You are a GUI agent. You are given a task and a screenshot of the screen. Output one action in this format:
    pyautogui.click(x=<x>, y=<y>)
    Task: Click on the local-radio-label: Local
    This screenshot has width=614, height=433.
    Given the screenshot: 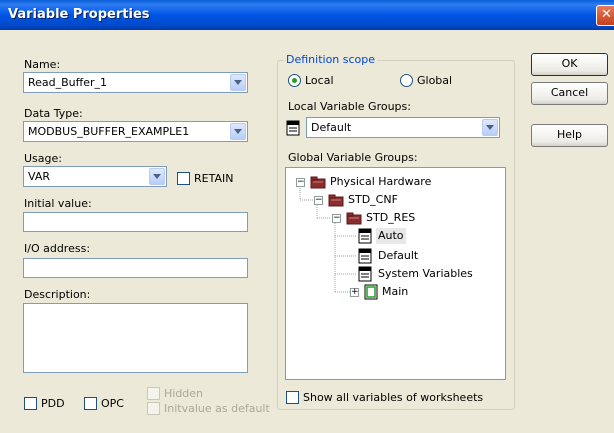 What is the action you would take?
    pyautogui.click(x=319, y=80)
    